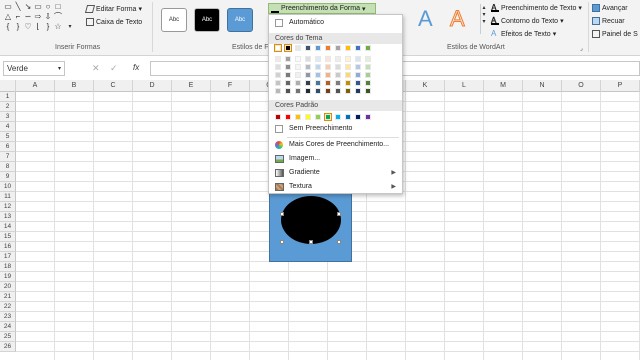 Image resolution: width=640 pixels, height=360 pixels. What do you see at coordinates (8, 277) in the screenshot?
I see `row-header: 19` at bounding box center [8, 277].